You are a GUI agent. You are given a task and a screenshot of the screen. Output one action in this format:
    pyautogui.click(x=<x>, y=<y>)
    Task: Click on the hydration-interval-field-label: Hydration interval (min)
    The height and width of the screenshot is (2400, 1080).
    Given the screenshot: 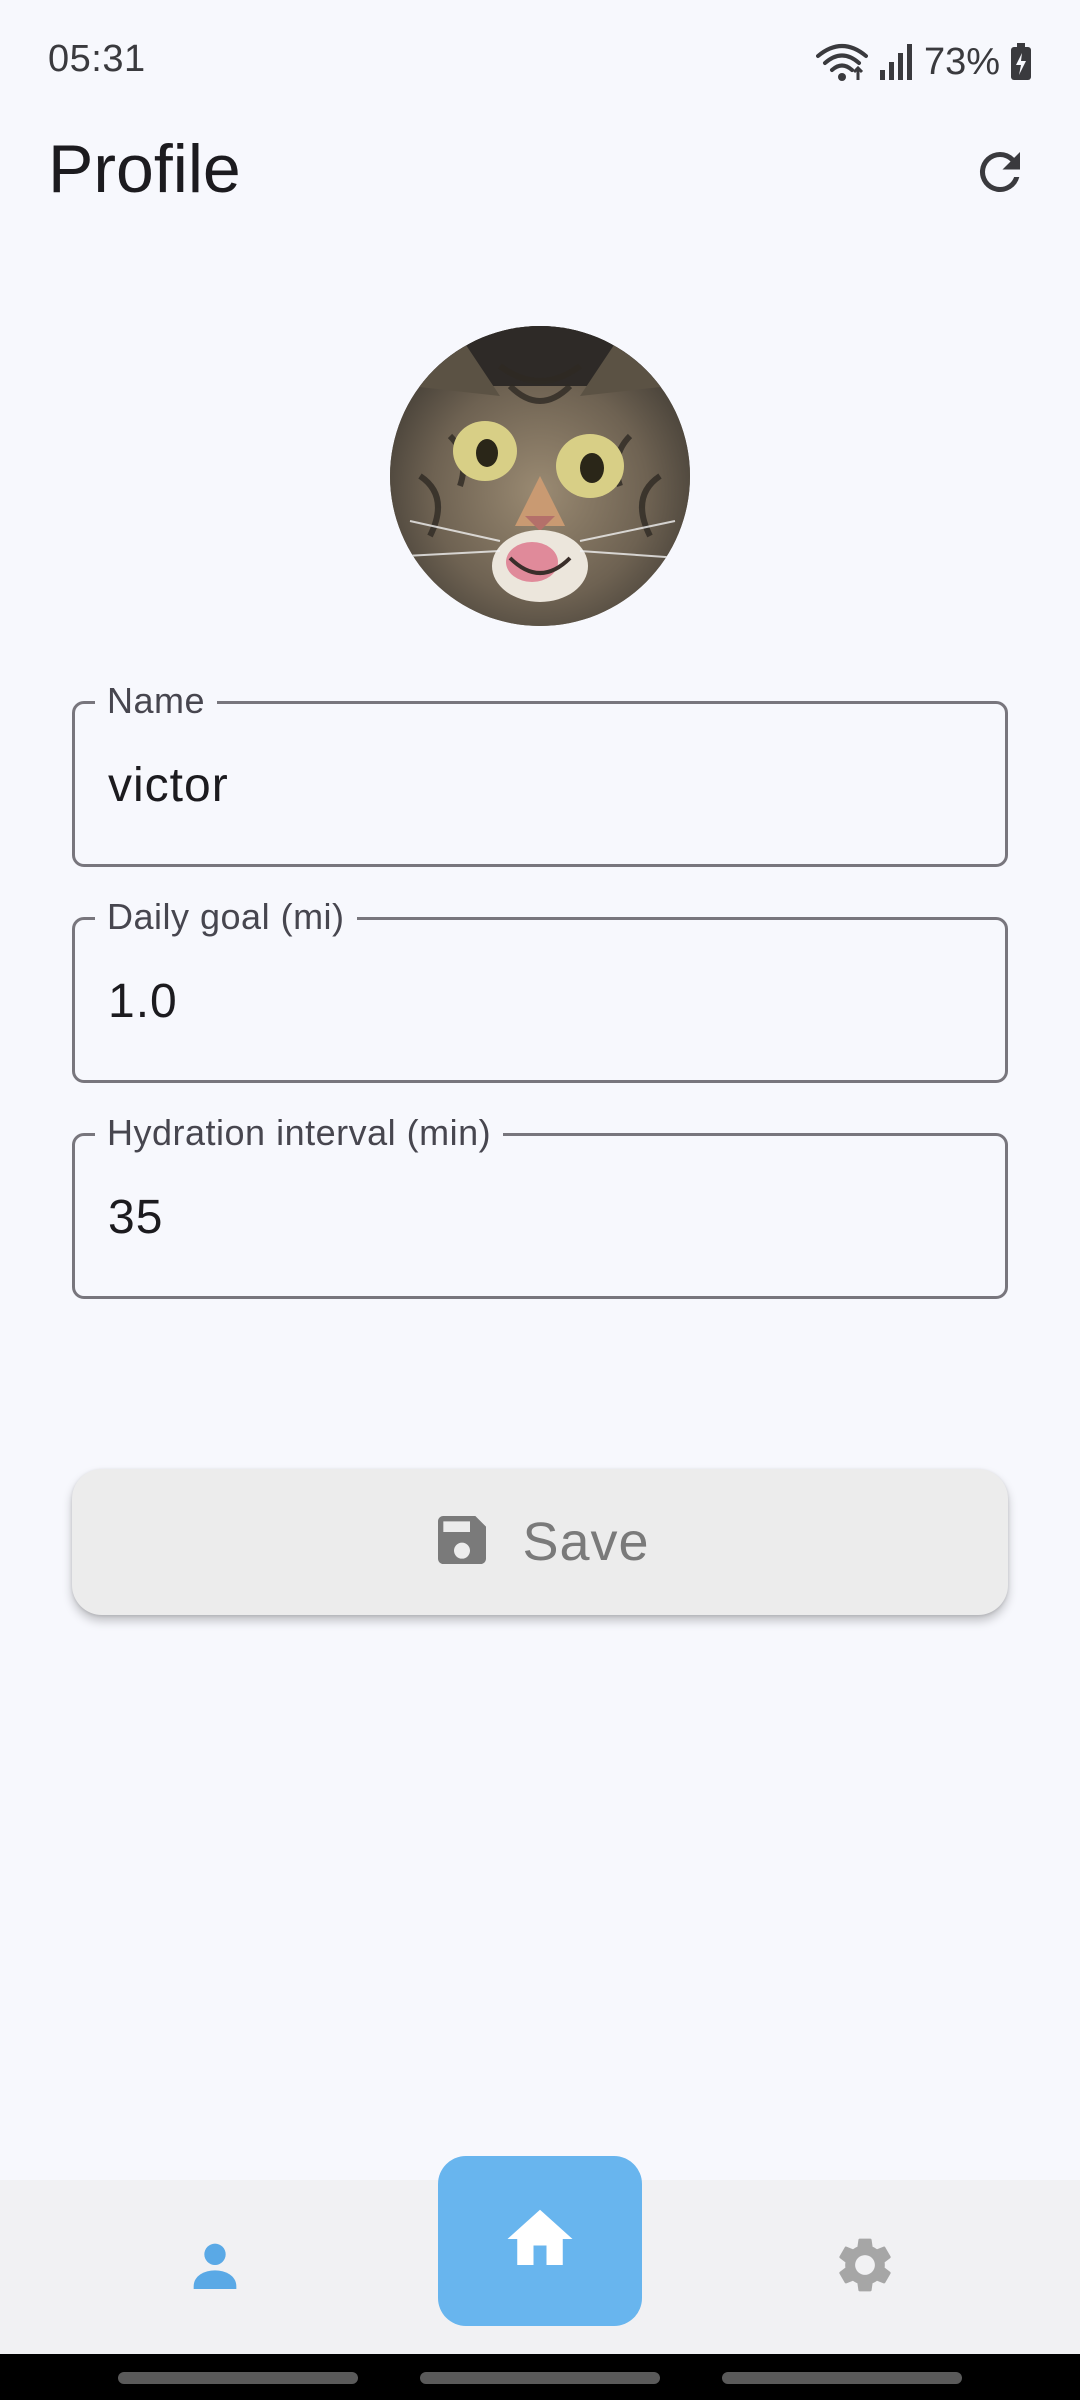 What is the action you would take?
    pyautogui.click(x=299, y=1133)
    